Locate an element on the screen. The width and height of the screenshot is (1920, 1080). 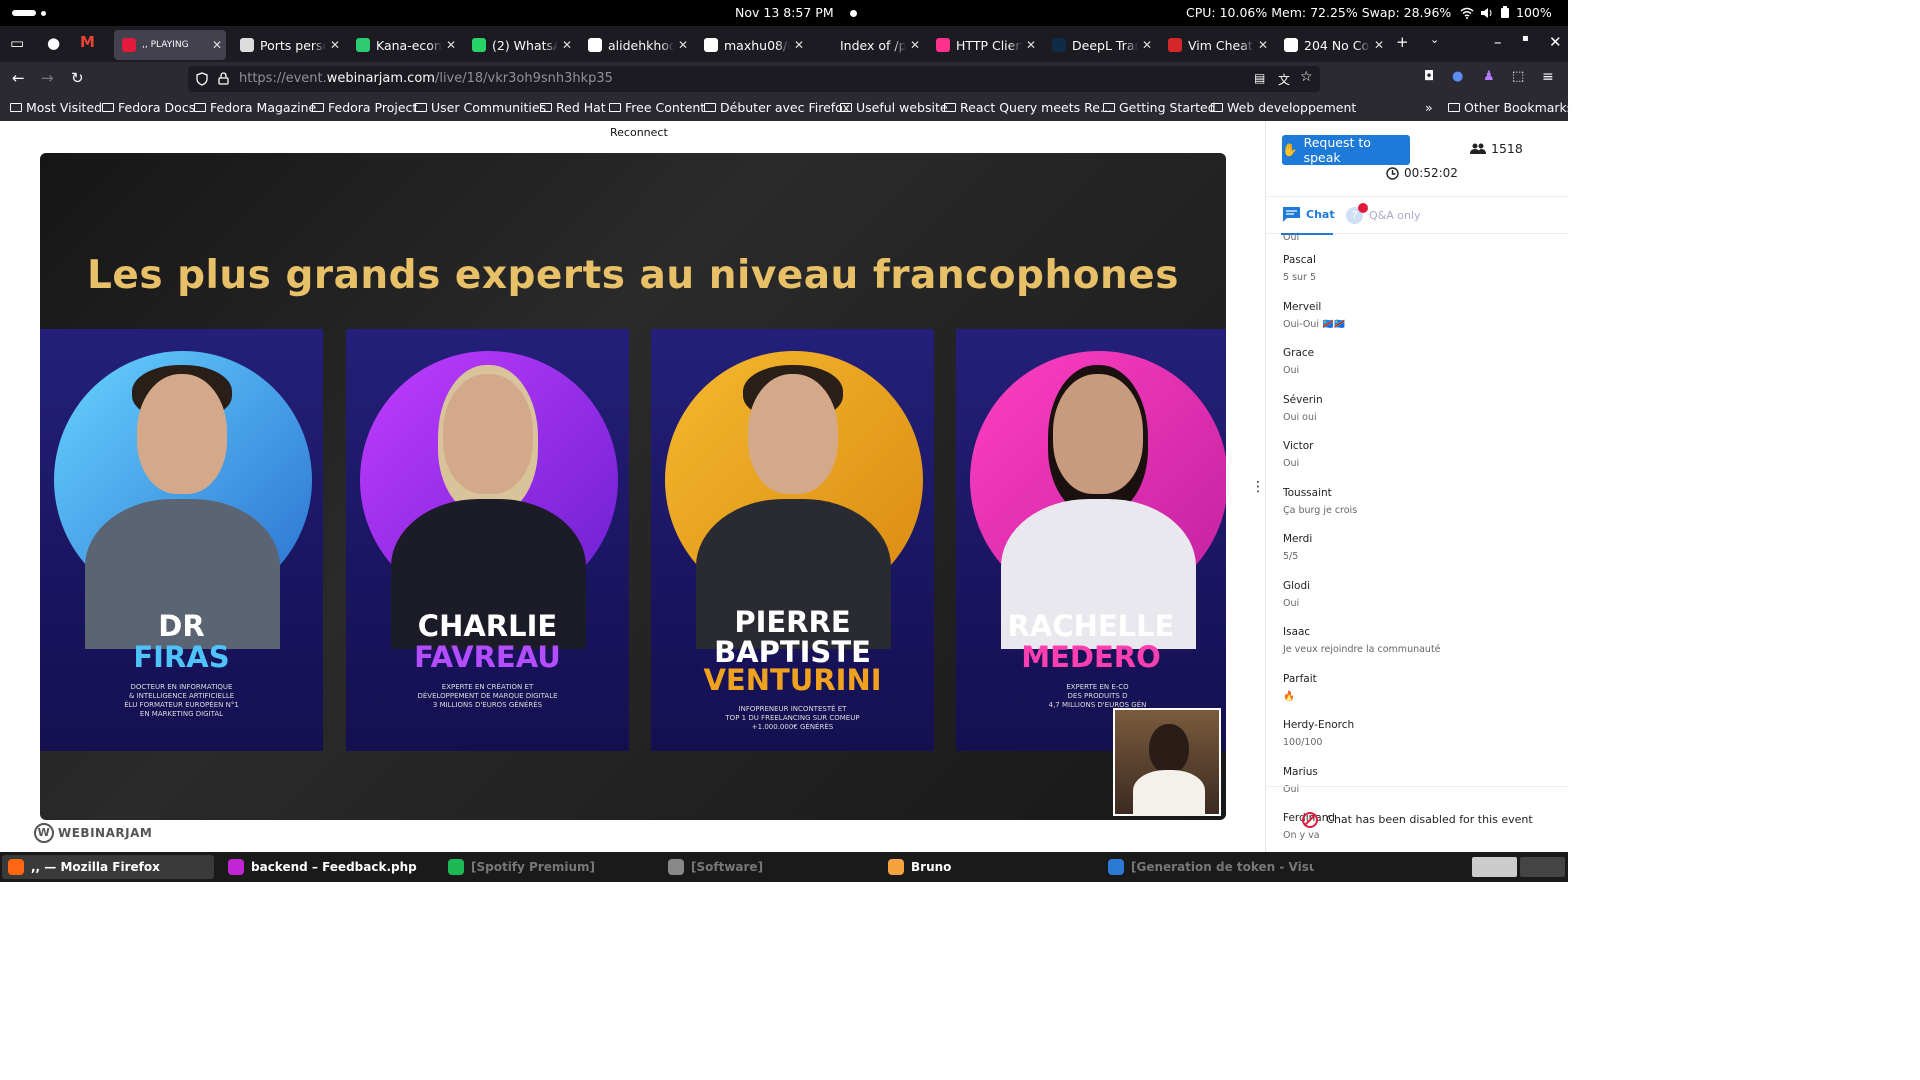
maximize-button: ▪ is located at coordinates (1525, 38).